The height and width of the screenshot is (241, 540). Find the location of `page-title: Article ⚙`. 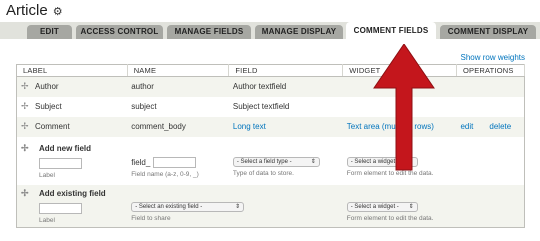

page-title: Article ⚙ is located at coordinates (34, 10).